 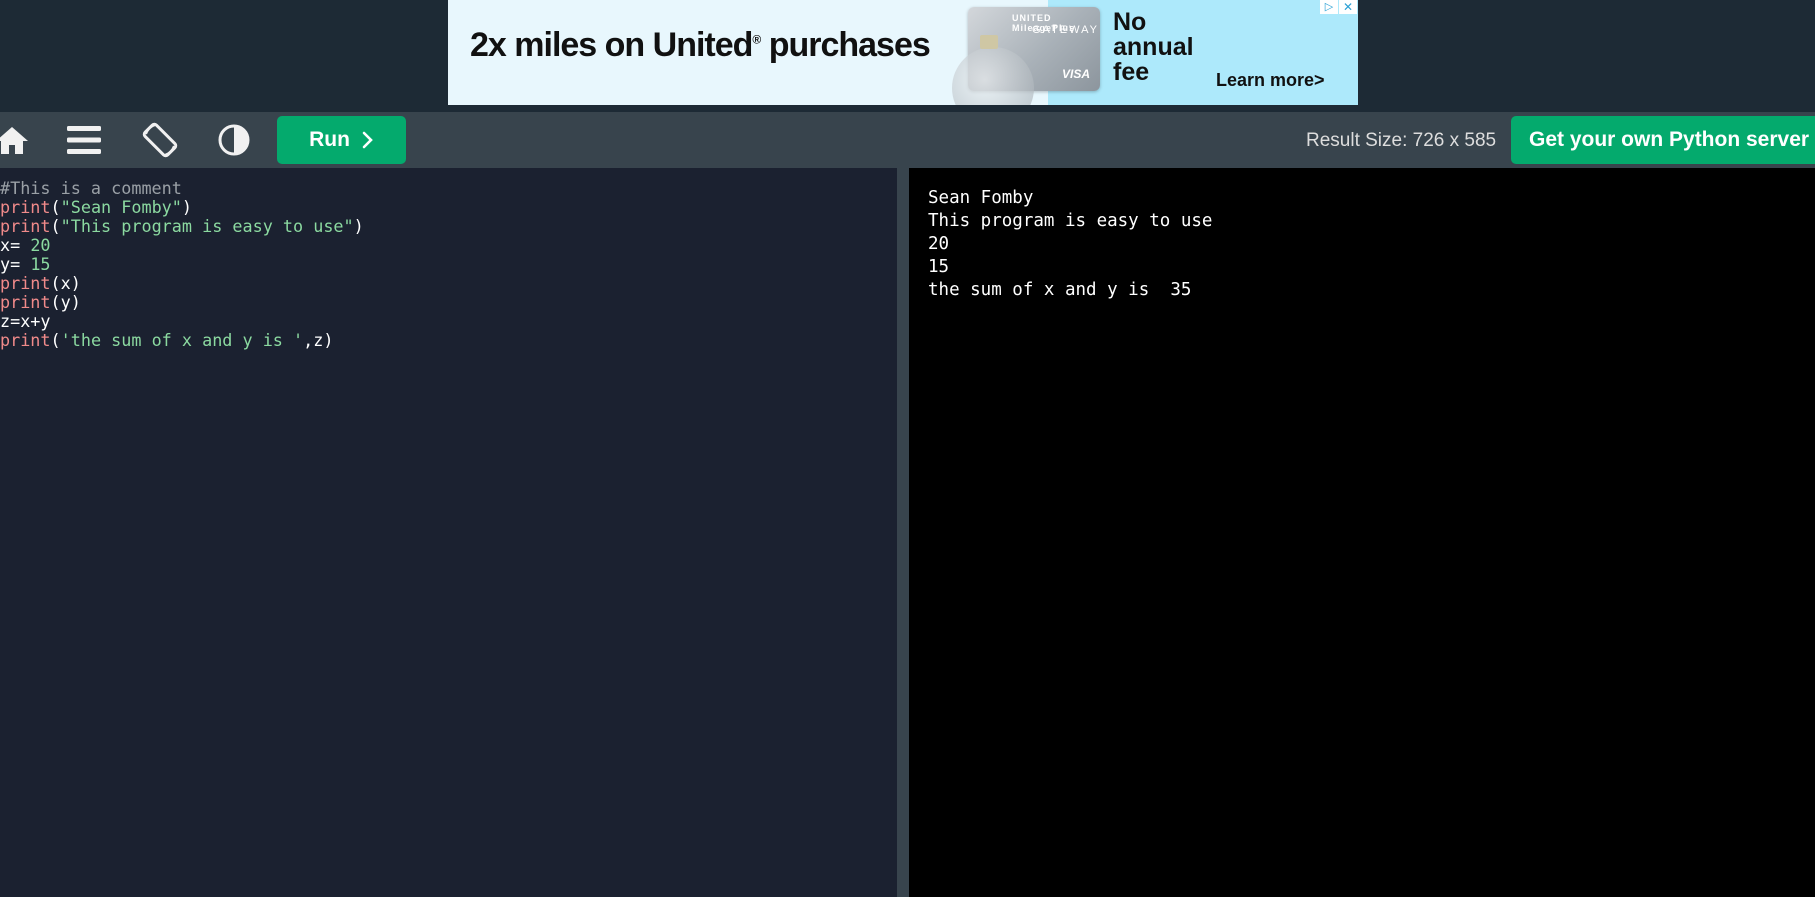 I want to click on code-token-plain: y=, so click(x=15, y=264).